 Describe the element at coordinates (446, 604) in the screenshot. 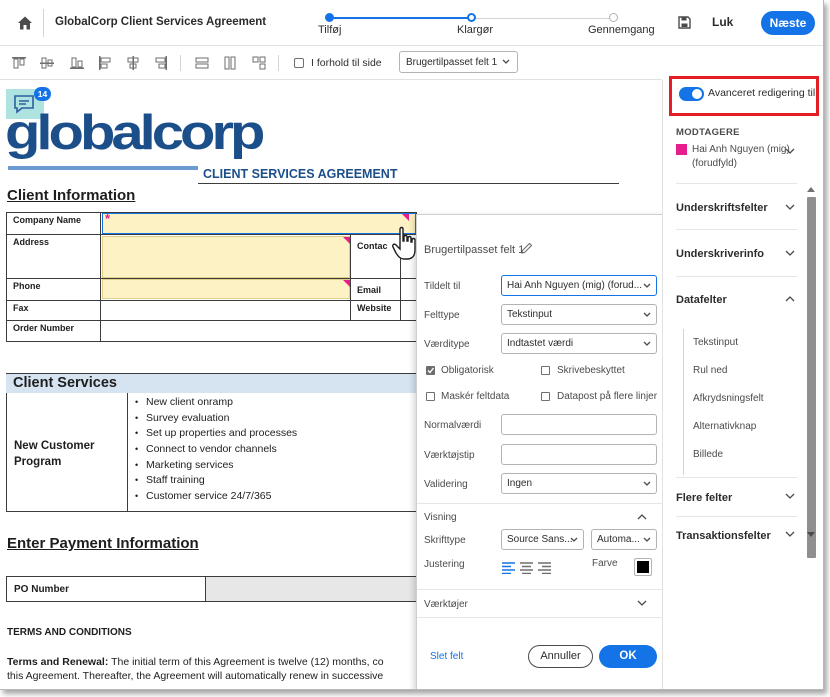

I see `tools-section-label: Værktøjer` at that location.